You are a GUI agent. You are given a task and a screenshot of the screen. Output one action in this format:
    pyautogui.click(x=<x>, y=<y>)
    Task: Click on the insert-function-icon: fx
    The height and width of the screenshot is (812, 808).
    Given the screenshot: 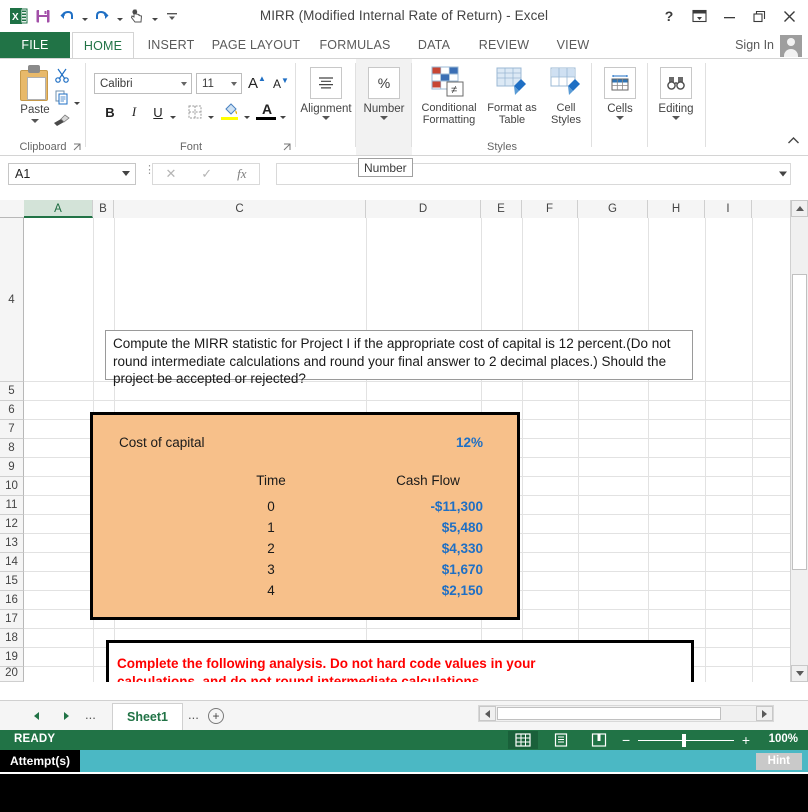 What is the action you would take?
    pyautogui.click(x=241, y=174)
    